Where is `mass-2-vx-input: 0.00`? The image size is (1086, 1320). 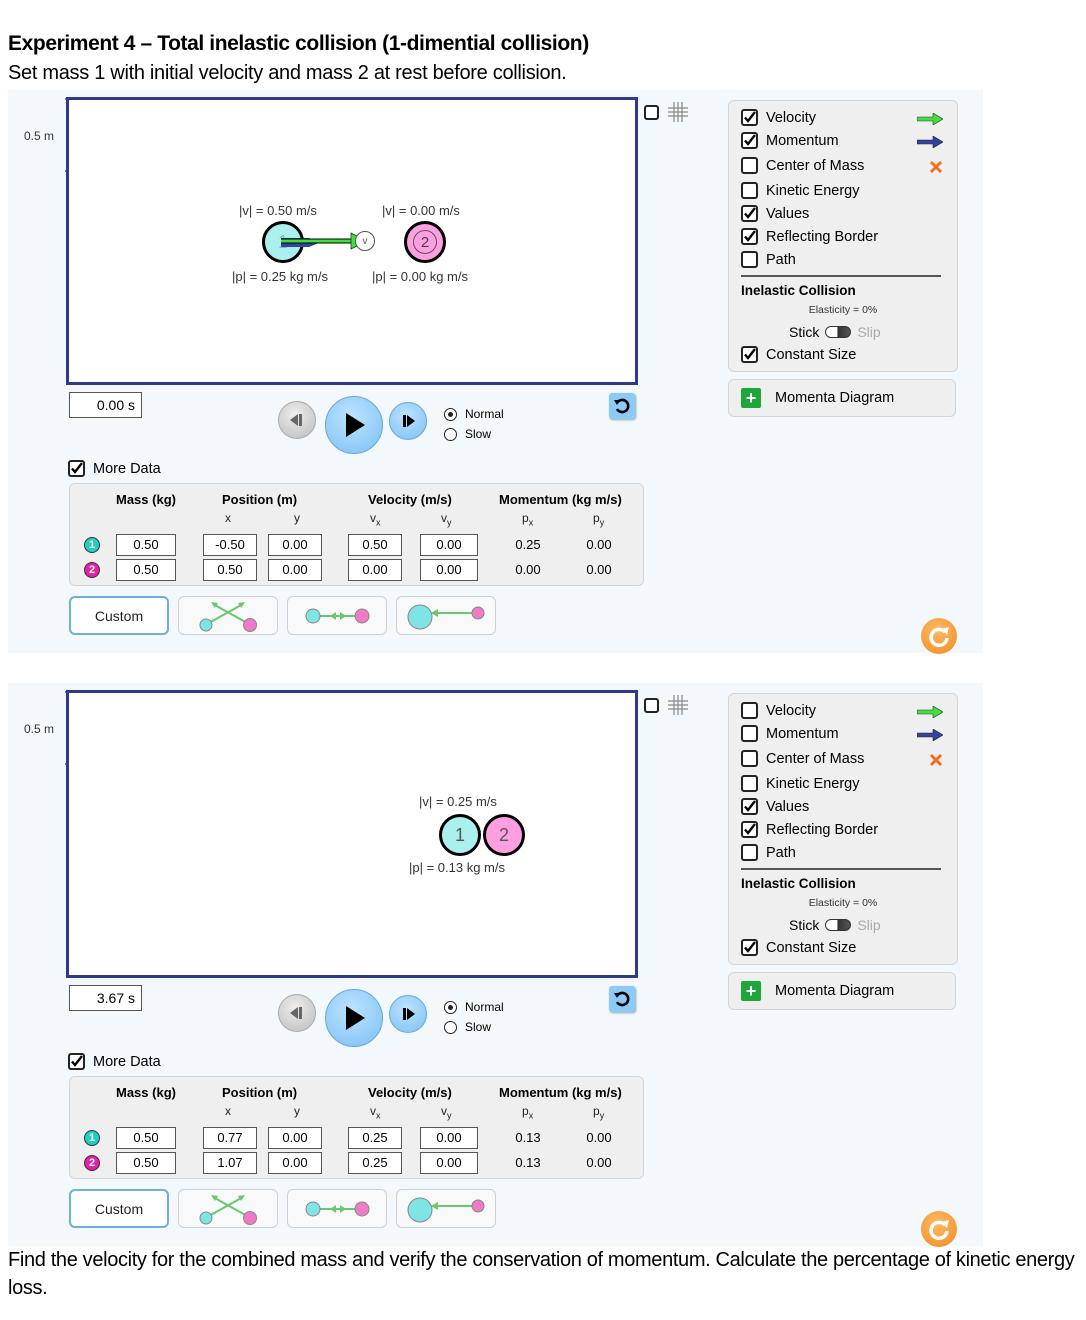
mass-2-vx-input: 0.00 is located at coordinates (375, 570).